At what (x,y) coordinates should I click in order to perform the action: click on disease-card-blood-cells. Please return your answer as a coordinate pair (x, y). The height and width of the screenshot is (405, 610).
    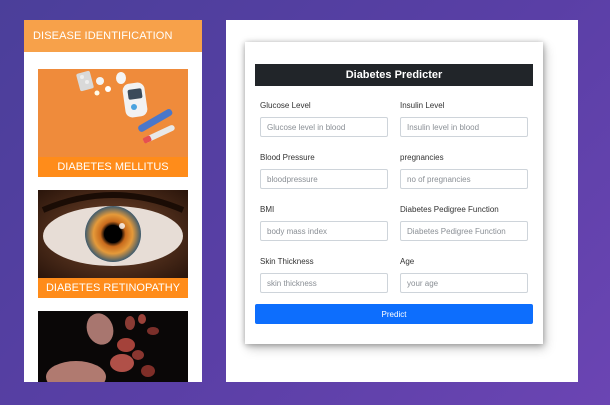
    Looking at the image, I should click on (113, 346).